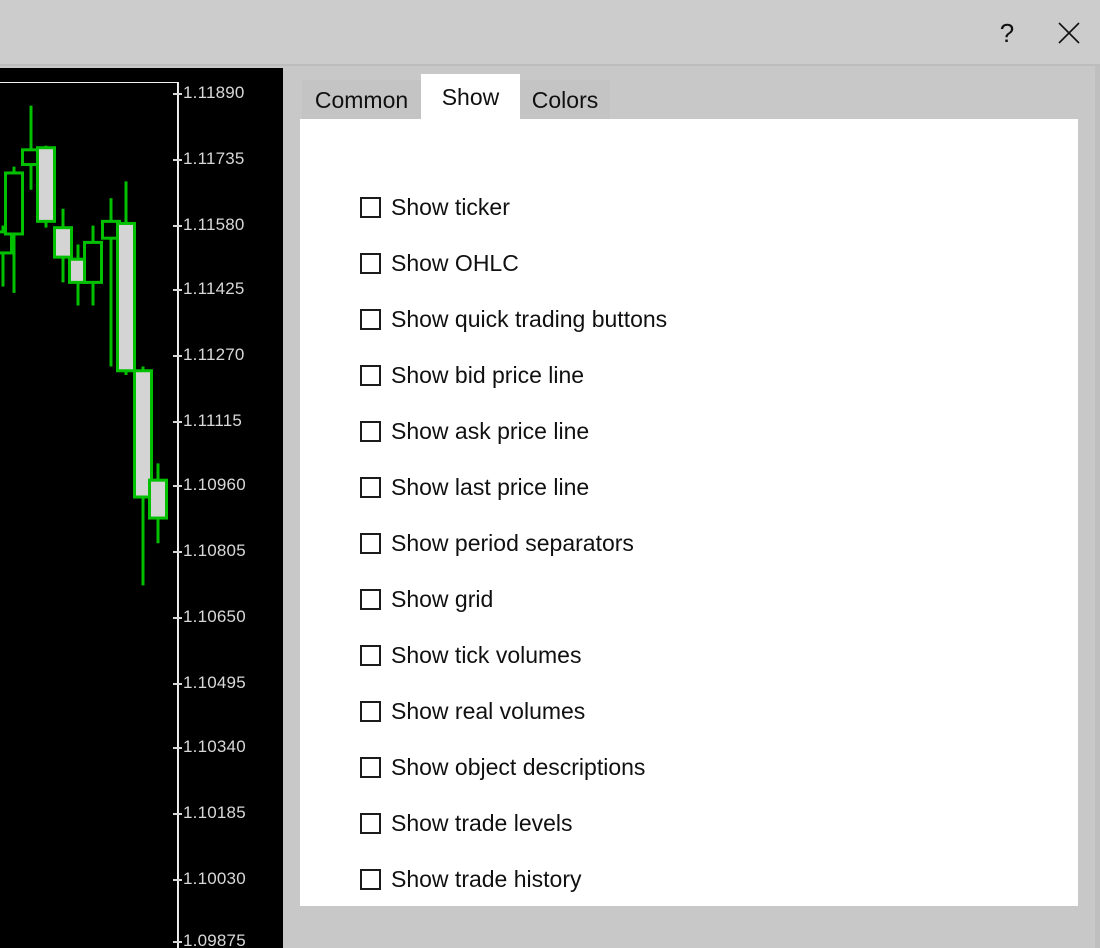 This screenshot has width=1100, height=948. Describe the element at coordinates (370, 263) in the screenshot. I see `checkbox-show-ohlc` at that location.